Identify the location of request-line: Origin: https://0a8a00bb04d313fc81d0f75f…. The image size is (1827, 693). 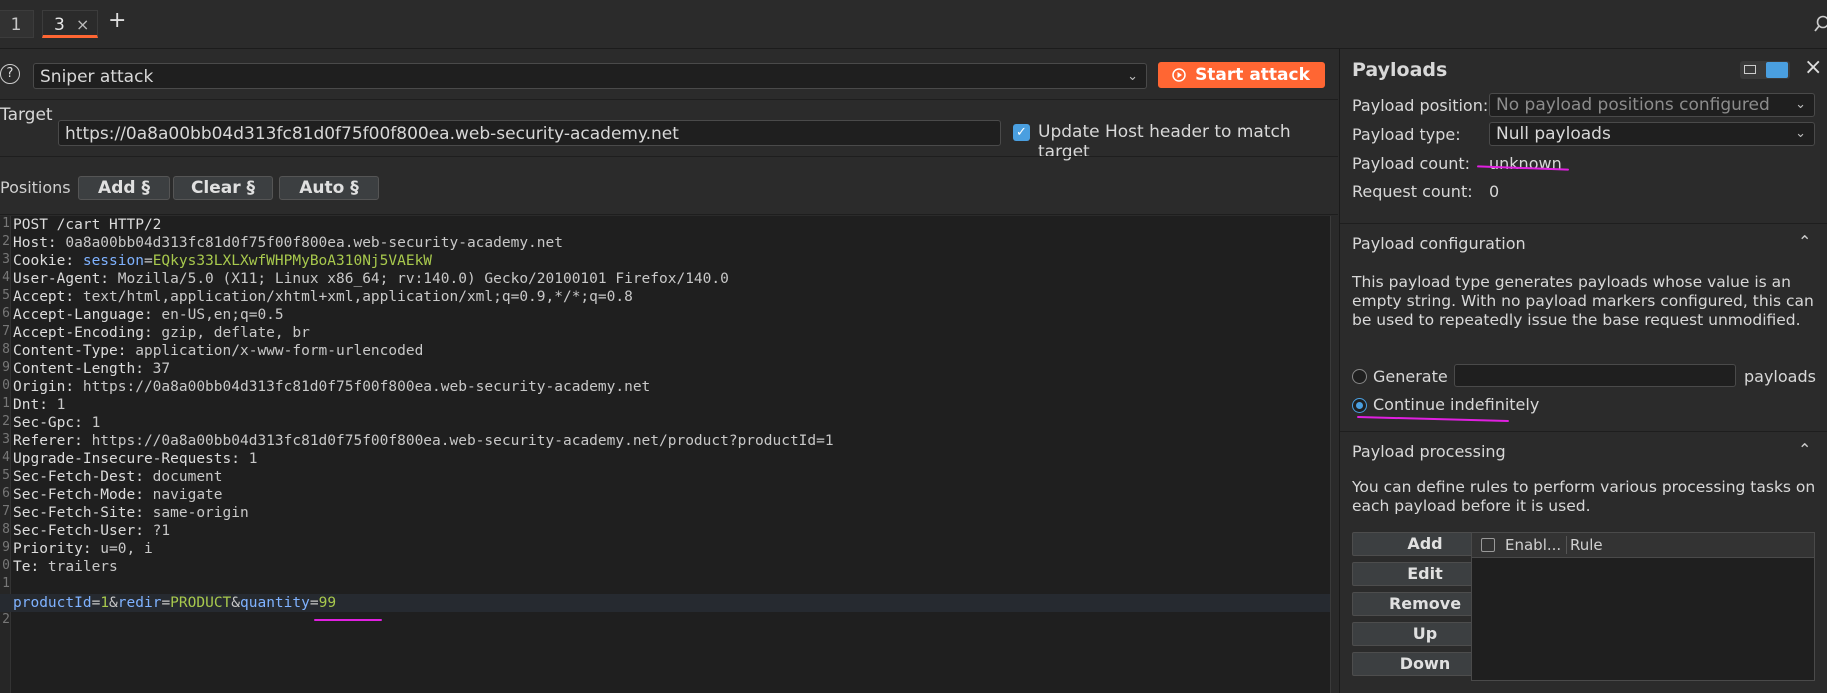
(332, 387).